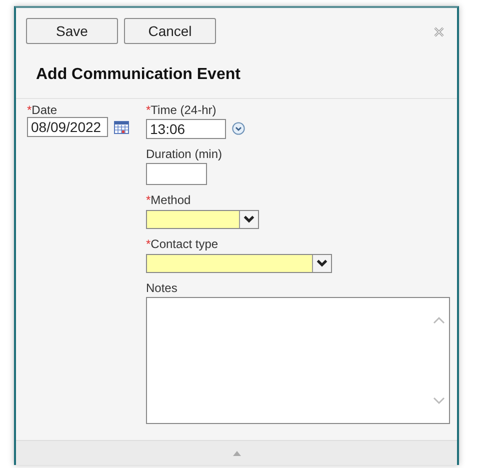 The width and height of the screenshot is (488, 468). Describe the element at coordinates (439, 401) in the screenshot. I see `scroll-down-icon` at that location.